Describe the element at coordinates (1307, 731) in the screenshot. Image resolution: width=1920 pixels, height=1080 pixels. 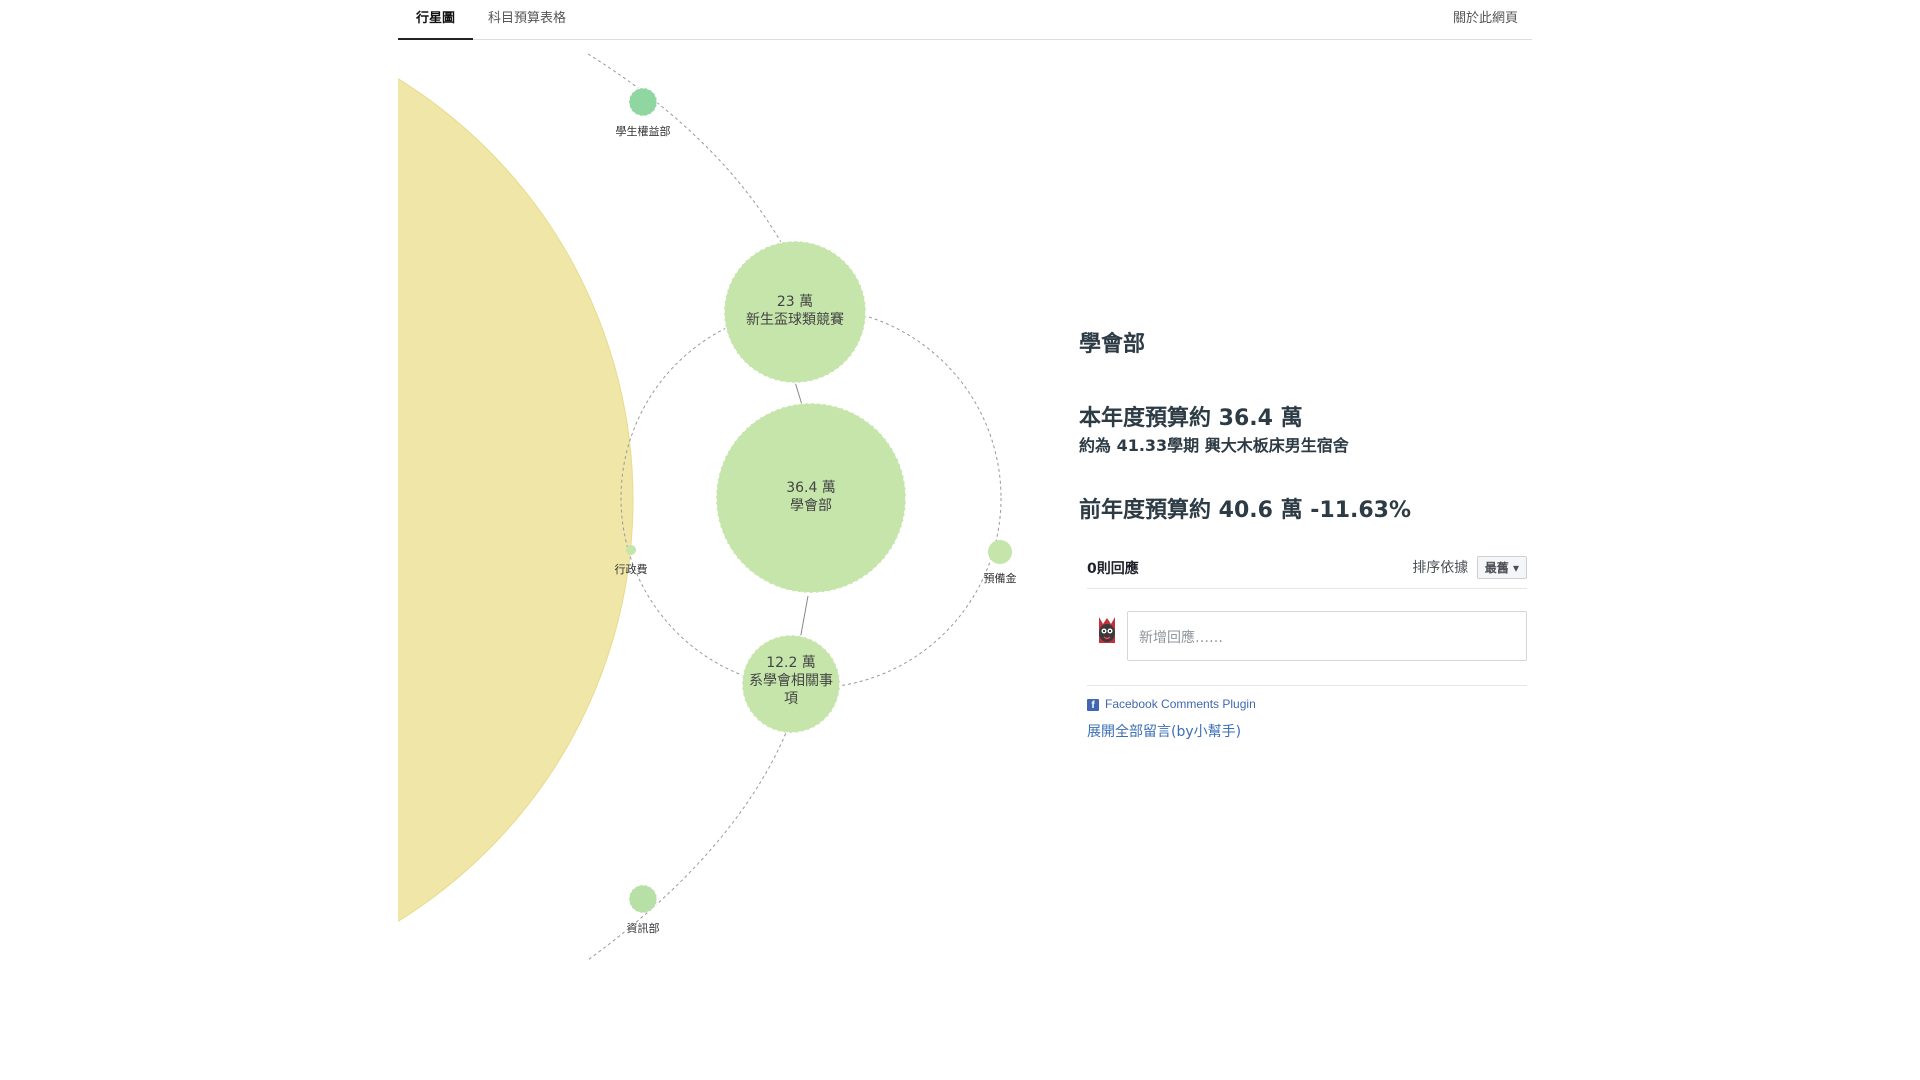
I see `expand-comments-link: 展開全部留言(by小幫手)` at that location.